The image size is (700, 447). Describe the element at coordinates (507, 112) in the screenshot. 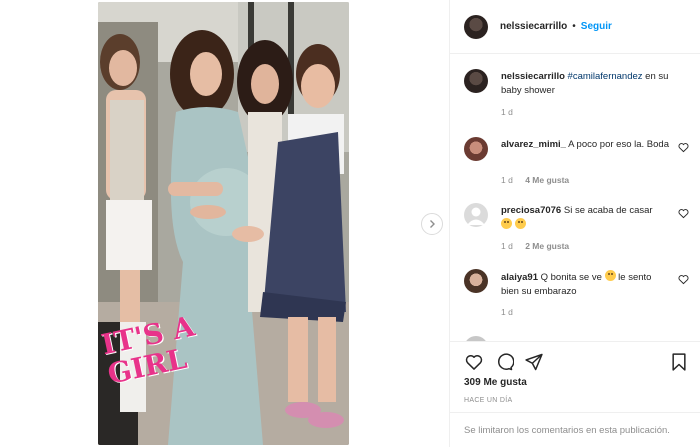

I see `caption-time: 1 d` at that location.